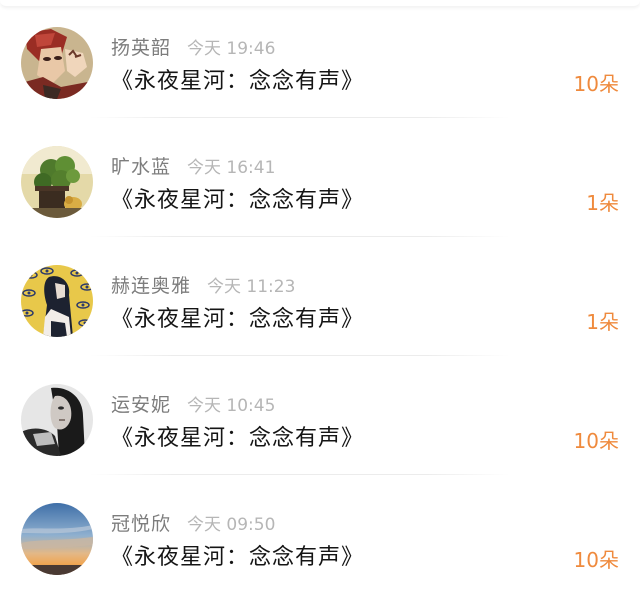 This screenshot has width=640, height=594. I want to click on send-time: 今天 09:50, so click(231, 525).